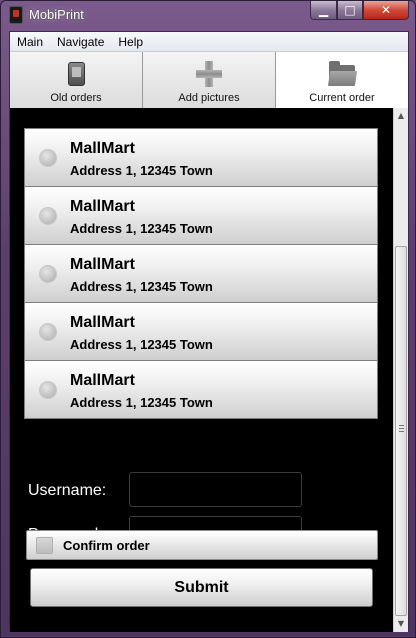 The height and width of the screenshot is (638, 416). What do you see at coordinates (80, 42) in the screenshot?
I see `menu-navigate: Navigate` at bounding box center [80, 42].